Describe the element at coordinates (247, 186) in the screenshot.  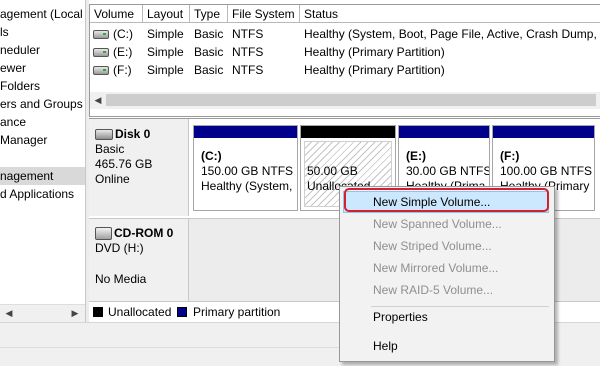
I see `partition-status: Healthy (System,` at that location.